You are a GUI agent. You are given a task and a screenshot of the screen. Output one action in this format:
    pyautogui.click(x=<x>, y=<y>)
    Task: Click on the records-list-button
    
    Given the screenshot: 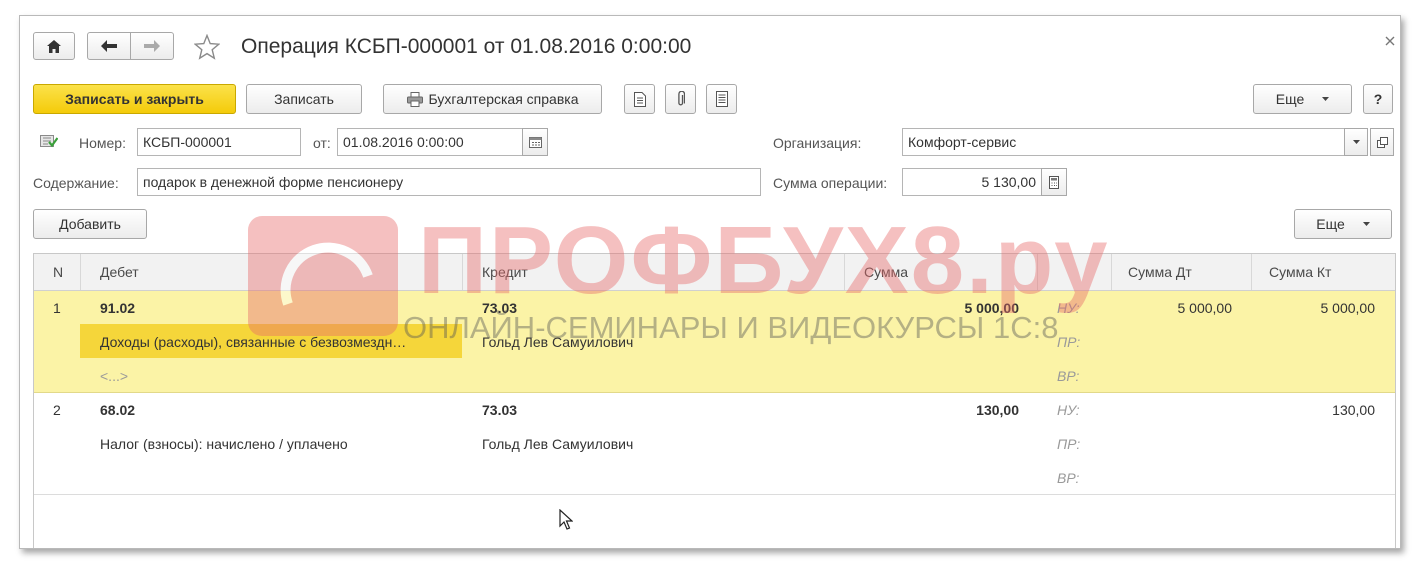 What is the action you would take?
    pyautogui.click(x=721, y=99)
    